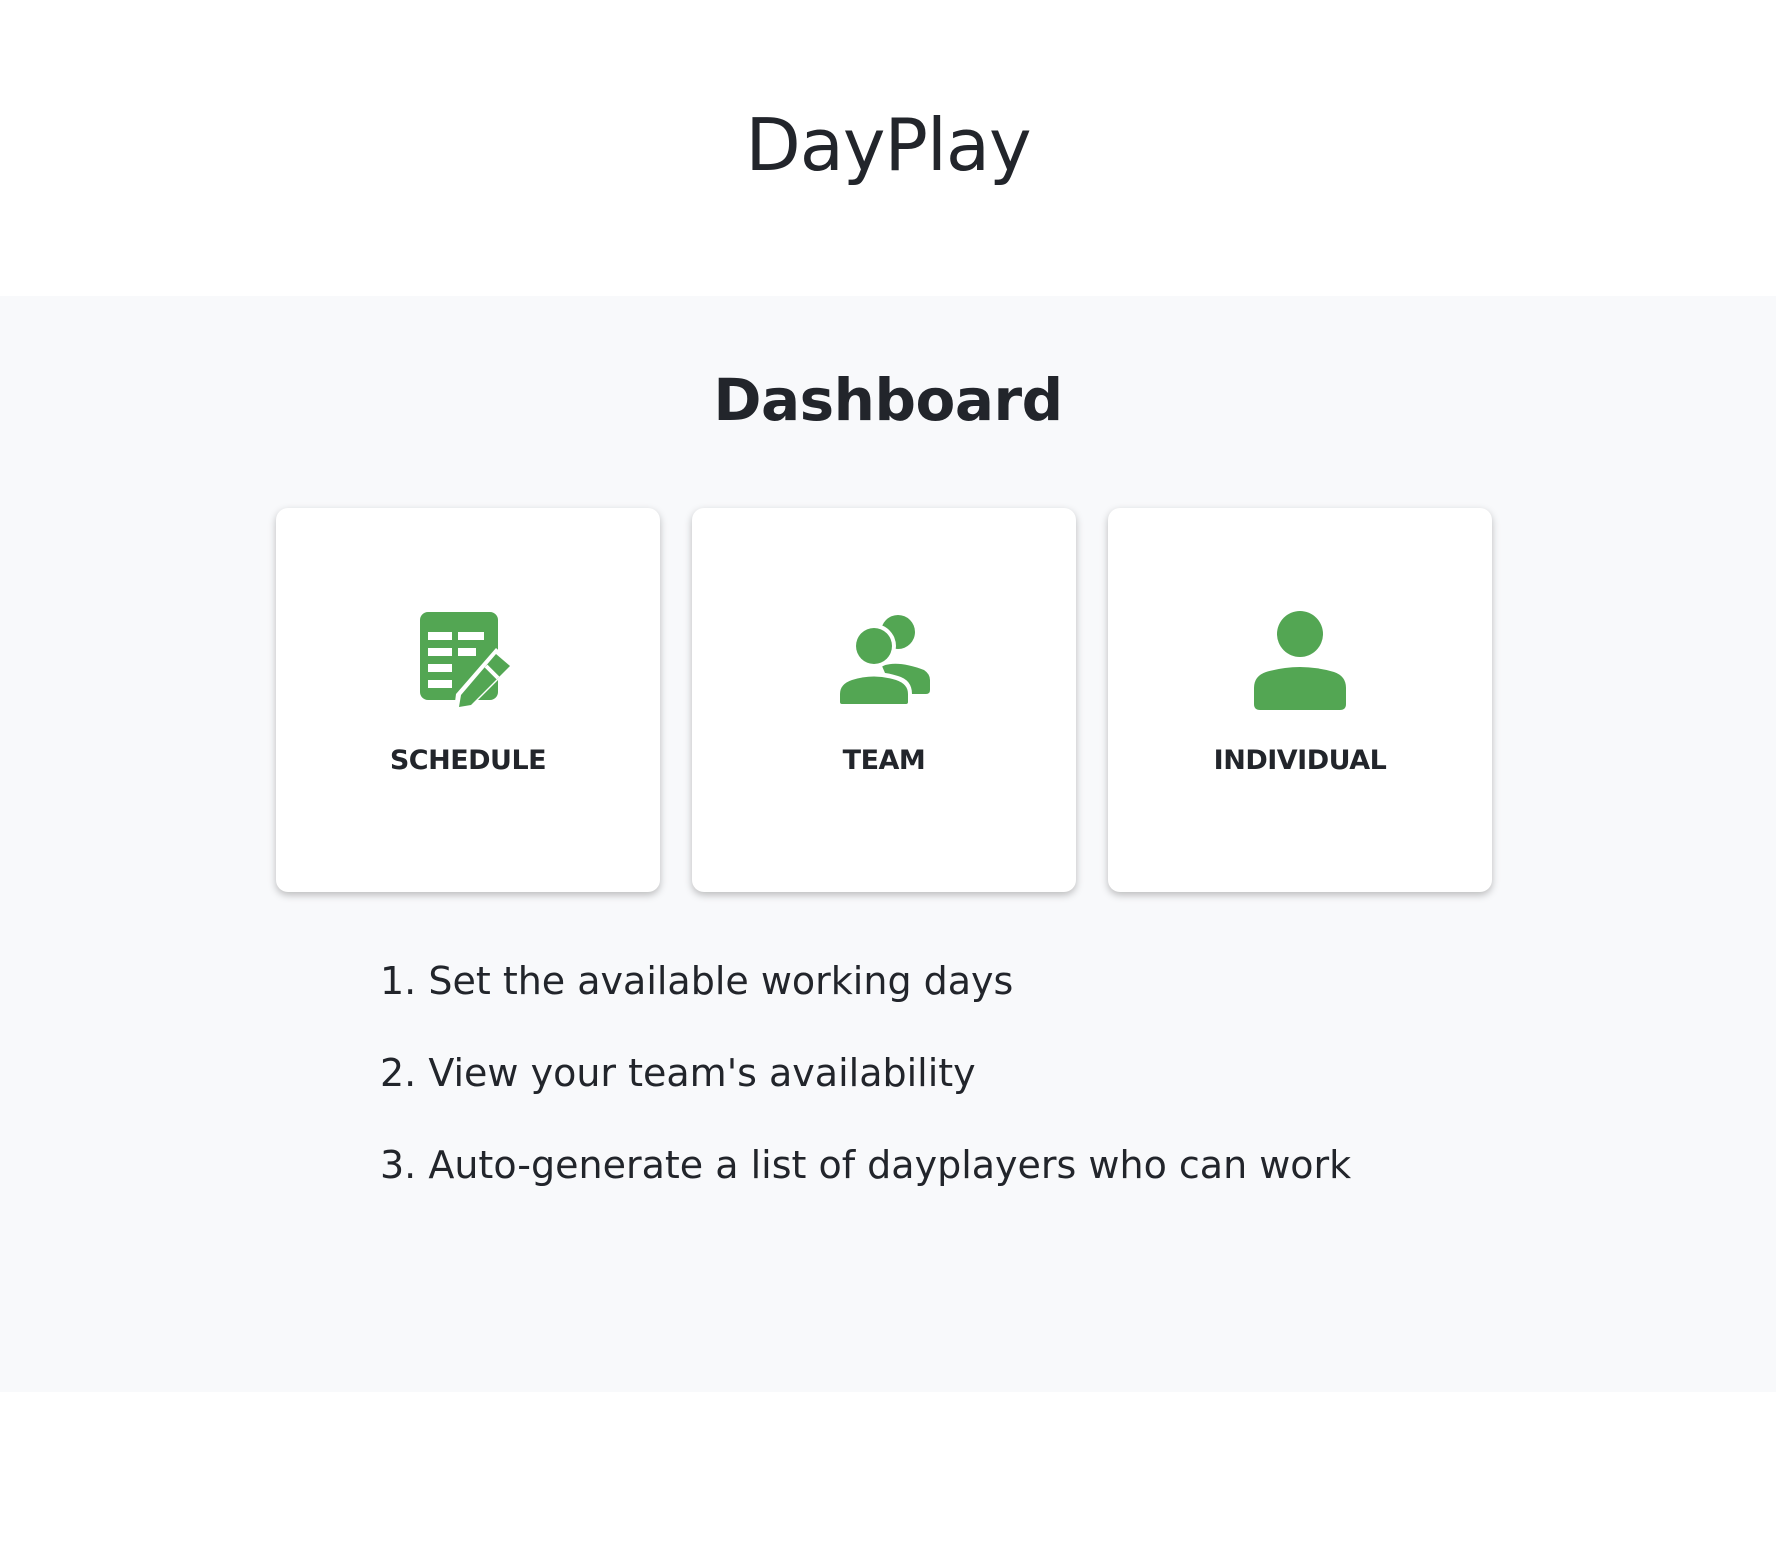  Describe the element at coordinates (1300, 660) in the screenshot. I see `person-icon` at that location.